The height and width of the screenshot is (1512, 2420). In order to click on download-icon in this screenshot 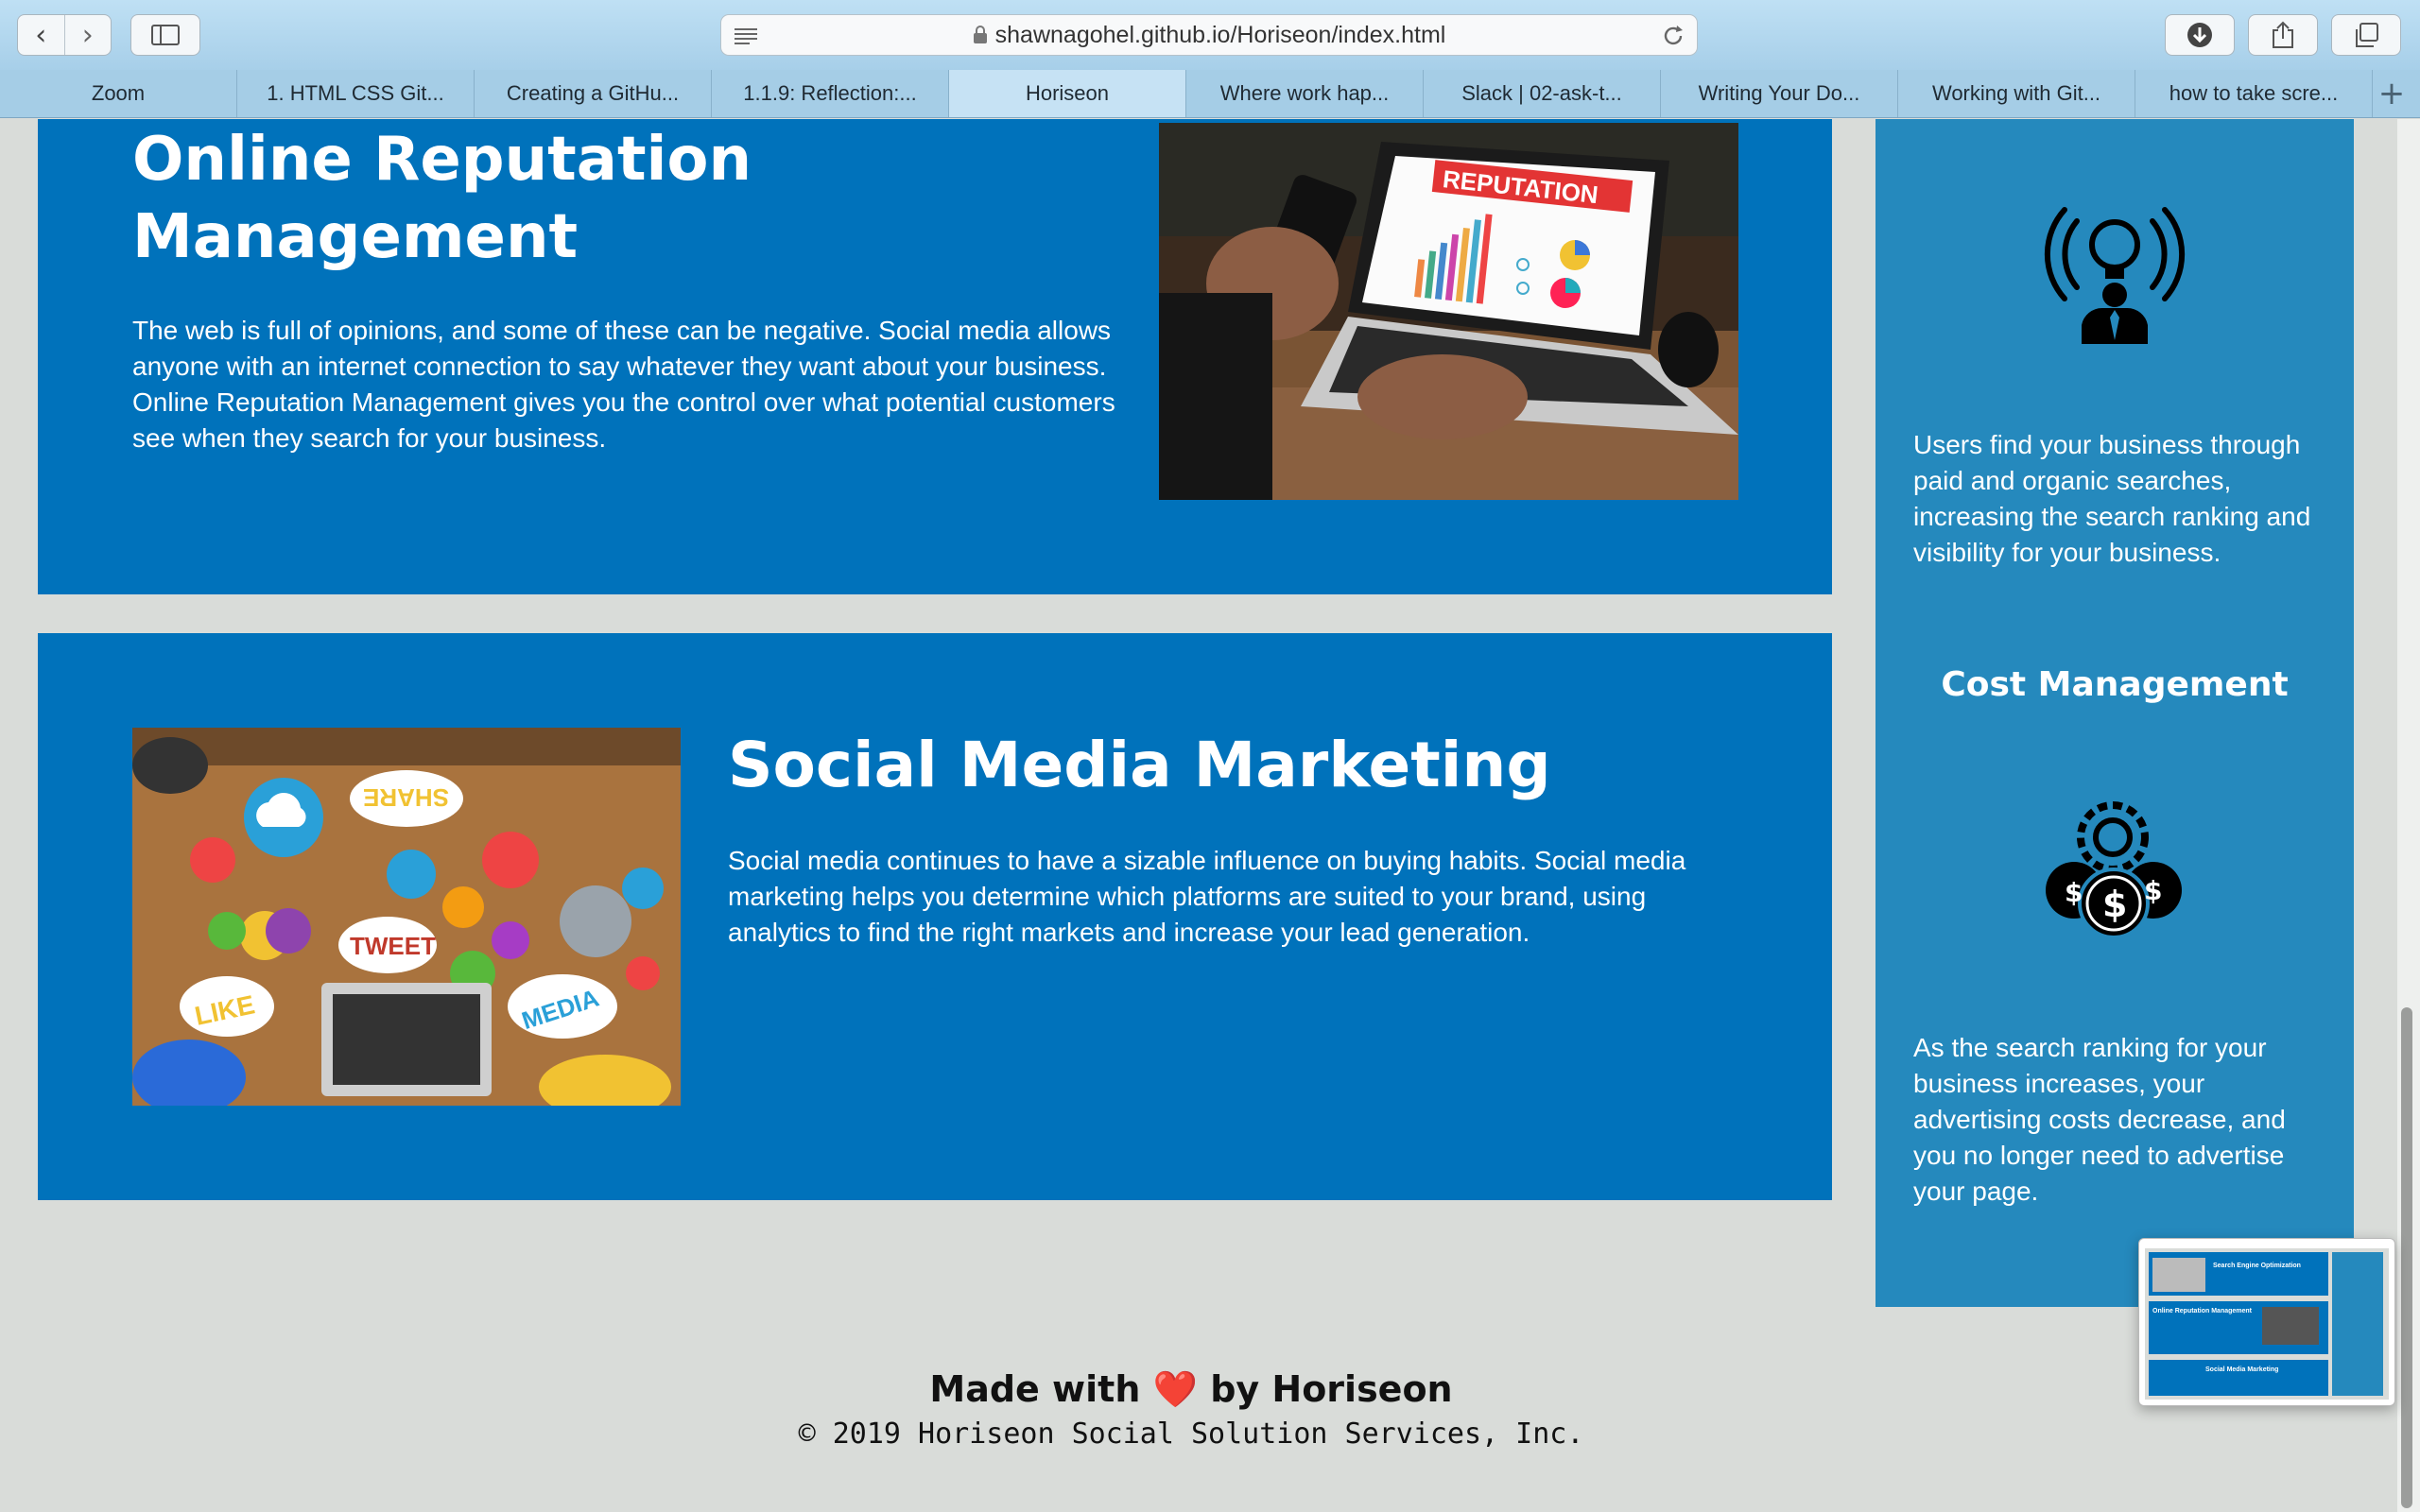, I will do `click(2199, 35)`.